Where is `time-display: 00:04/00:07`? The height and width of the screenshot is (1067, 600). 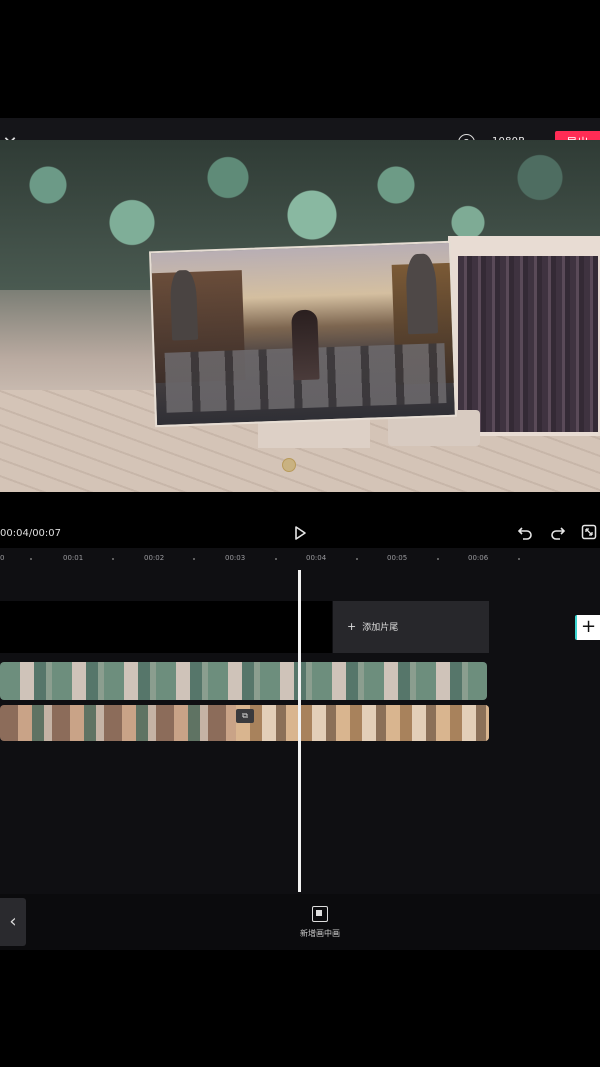
time-display: 00:04/00:07 is located at coordinates (31, 533).